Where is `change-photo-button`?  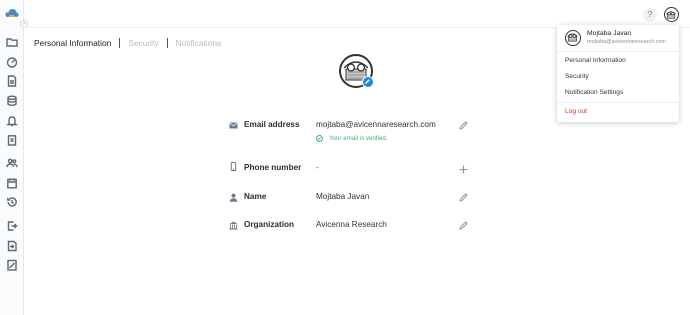 change-photo-button is located at coordinates (368, 82).